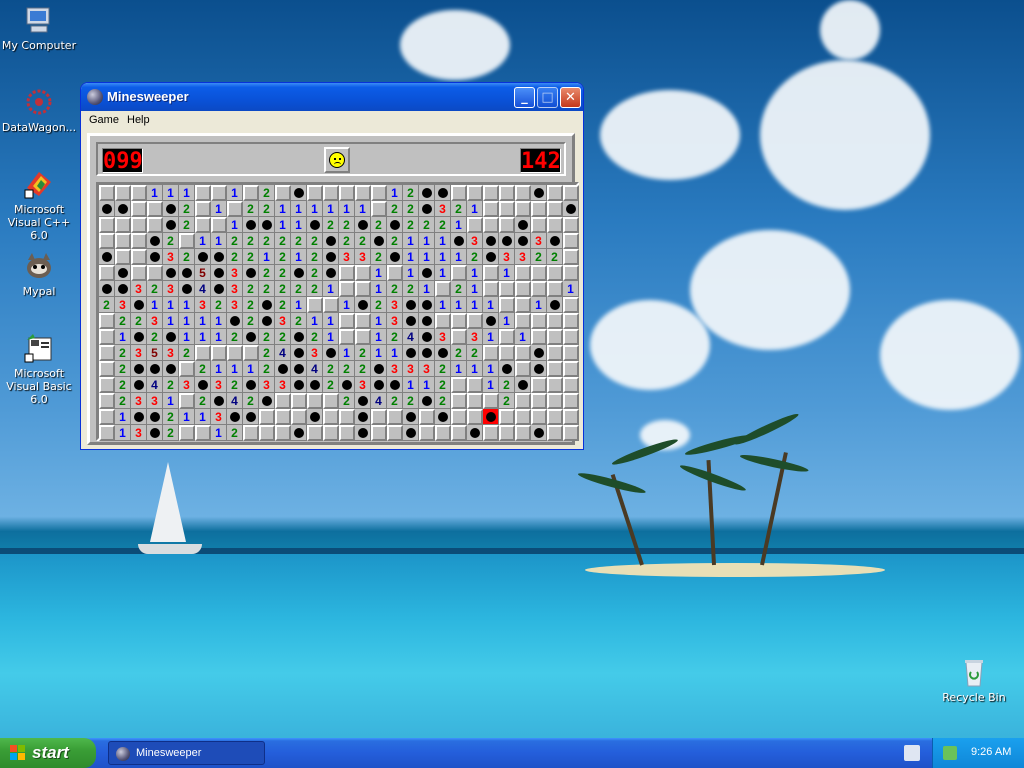  Describe the element at coordinates (203, 273) in the screenshot. I see `number-cell: 5` at that location.